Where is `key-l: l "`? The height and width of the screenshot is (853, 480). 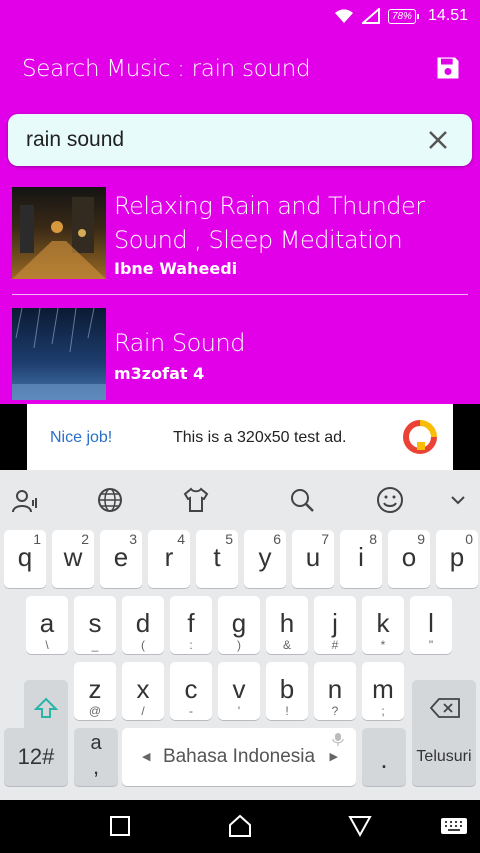
key-l: l " is located at coordinates (431, 625).